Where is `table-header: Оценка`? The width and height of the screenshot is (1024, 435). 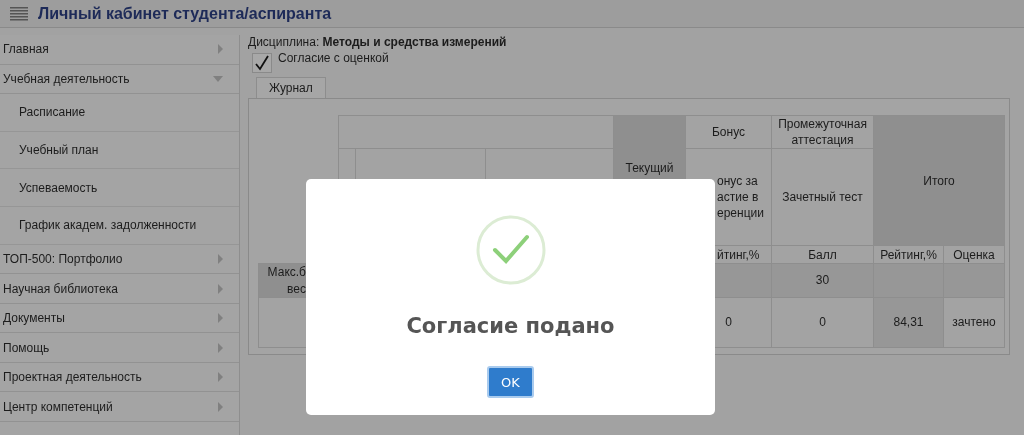 table-header: Оценка is located at coordinates (974, 254).